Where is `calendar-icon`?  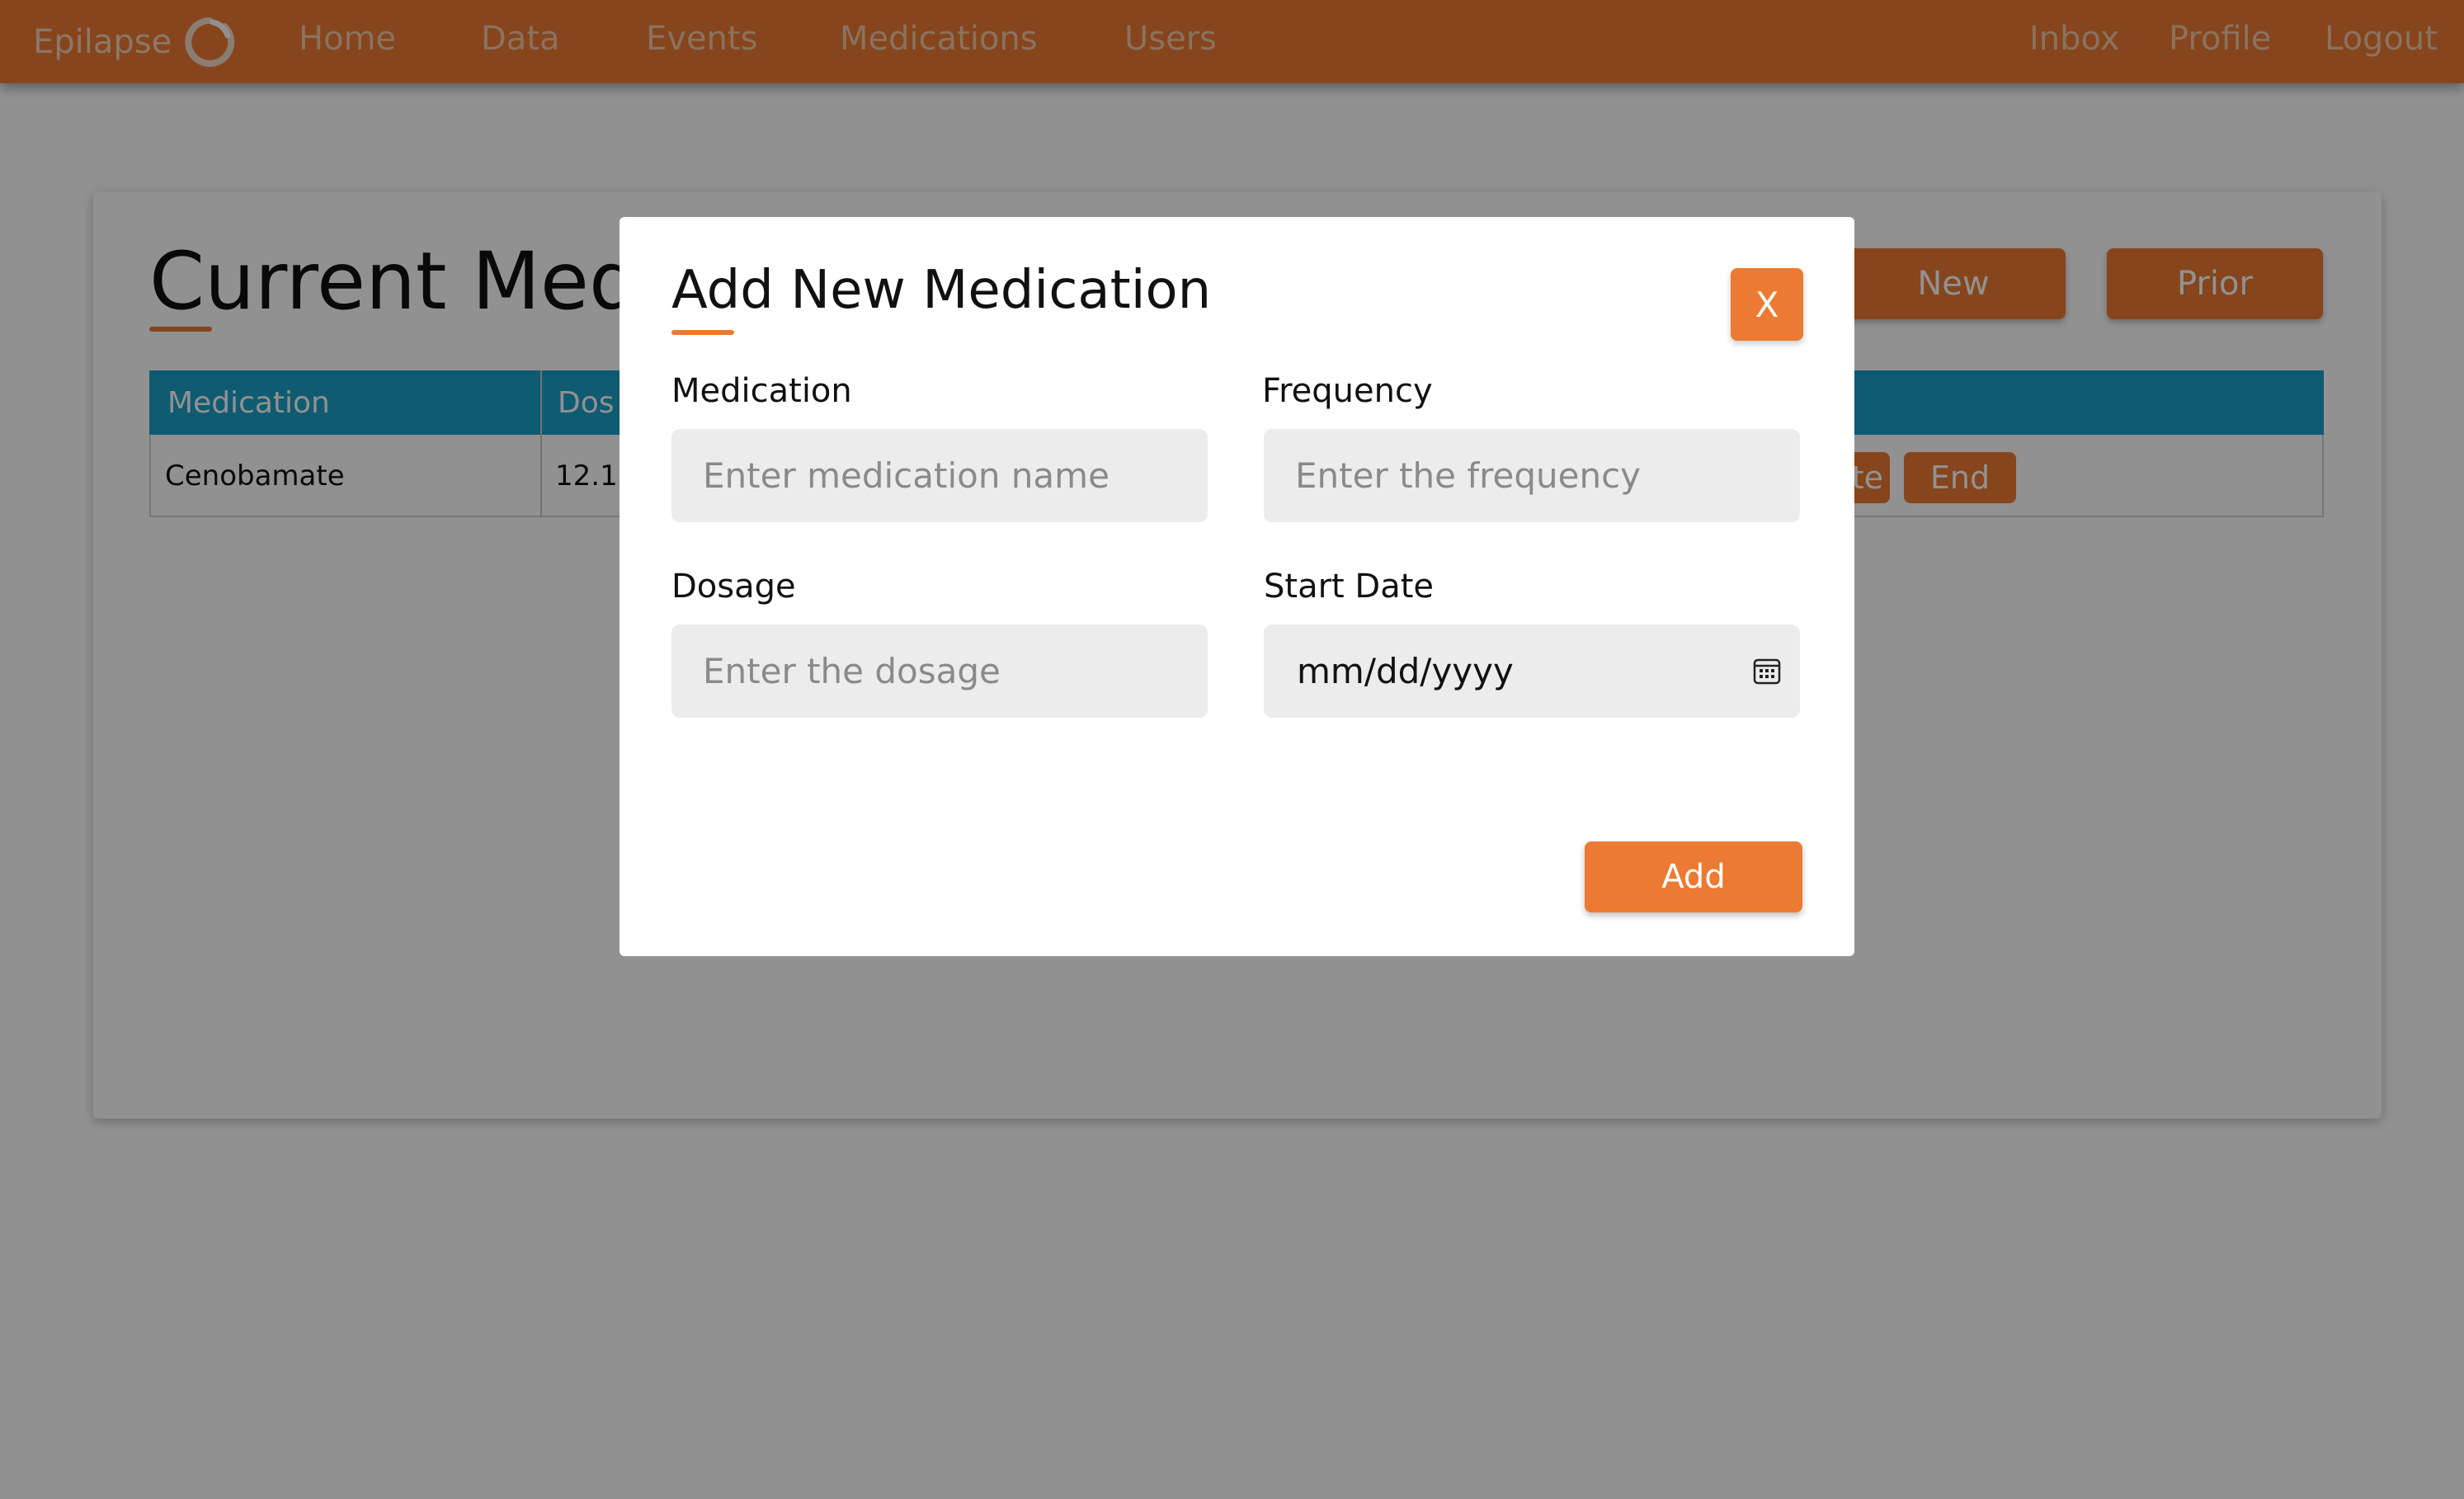 calendar-icon is located at coordinates (1767, 671).